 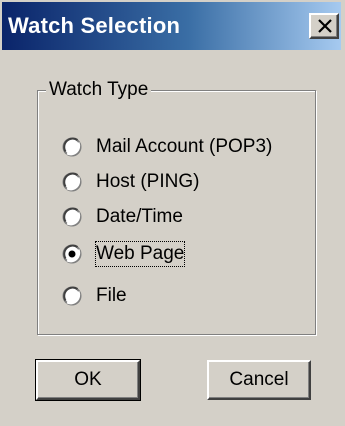 I want to click on radio-selected-dot, so click(x=72, y=254).